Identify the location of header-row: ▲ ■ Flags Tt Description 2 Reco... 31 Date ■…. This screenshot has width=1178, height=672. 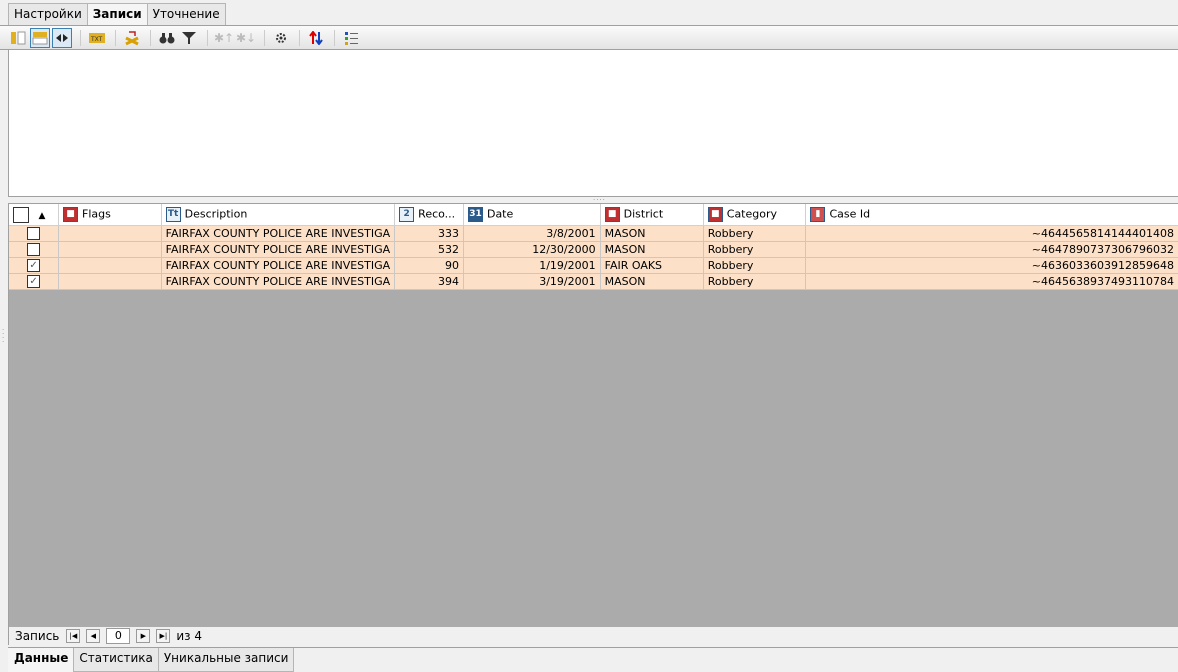
(593, 215).